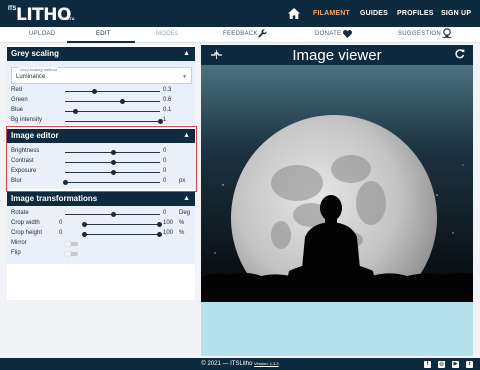  I want to click on range-min-crop-width: 0, so click(61, 223).